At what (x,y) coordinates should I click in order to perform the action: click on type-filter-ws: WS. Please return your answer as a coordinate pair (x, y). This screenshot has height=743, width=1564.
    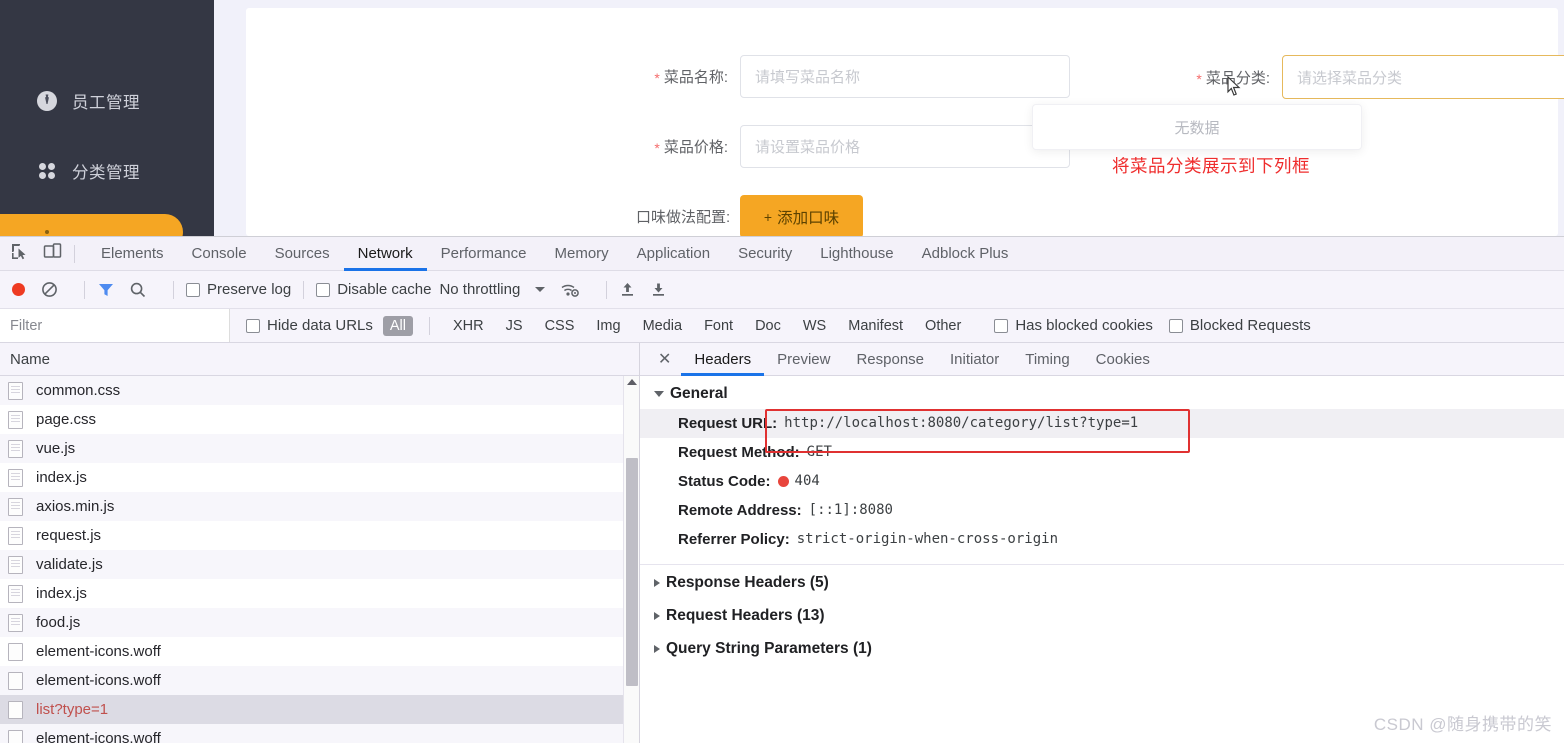
    Looking at the image, I should click on (814, 326).